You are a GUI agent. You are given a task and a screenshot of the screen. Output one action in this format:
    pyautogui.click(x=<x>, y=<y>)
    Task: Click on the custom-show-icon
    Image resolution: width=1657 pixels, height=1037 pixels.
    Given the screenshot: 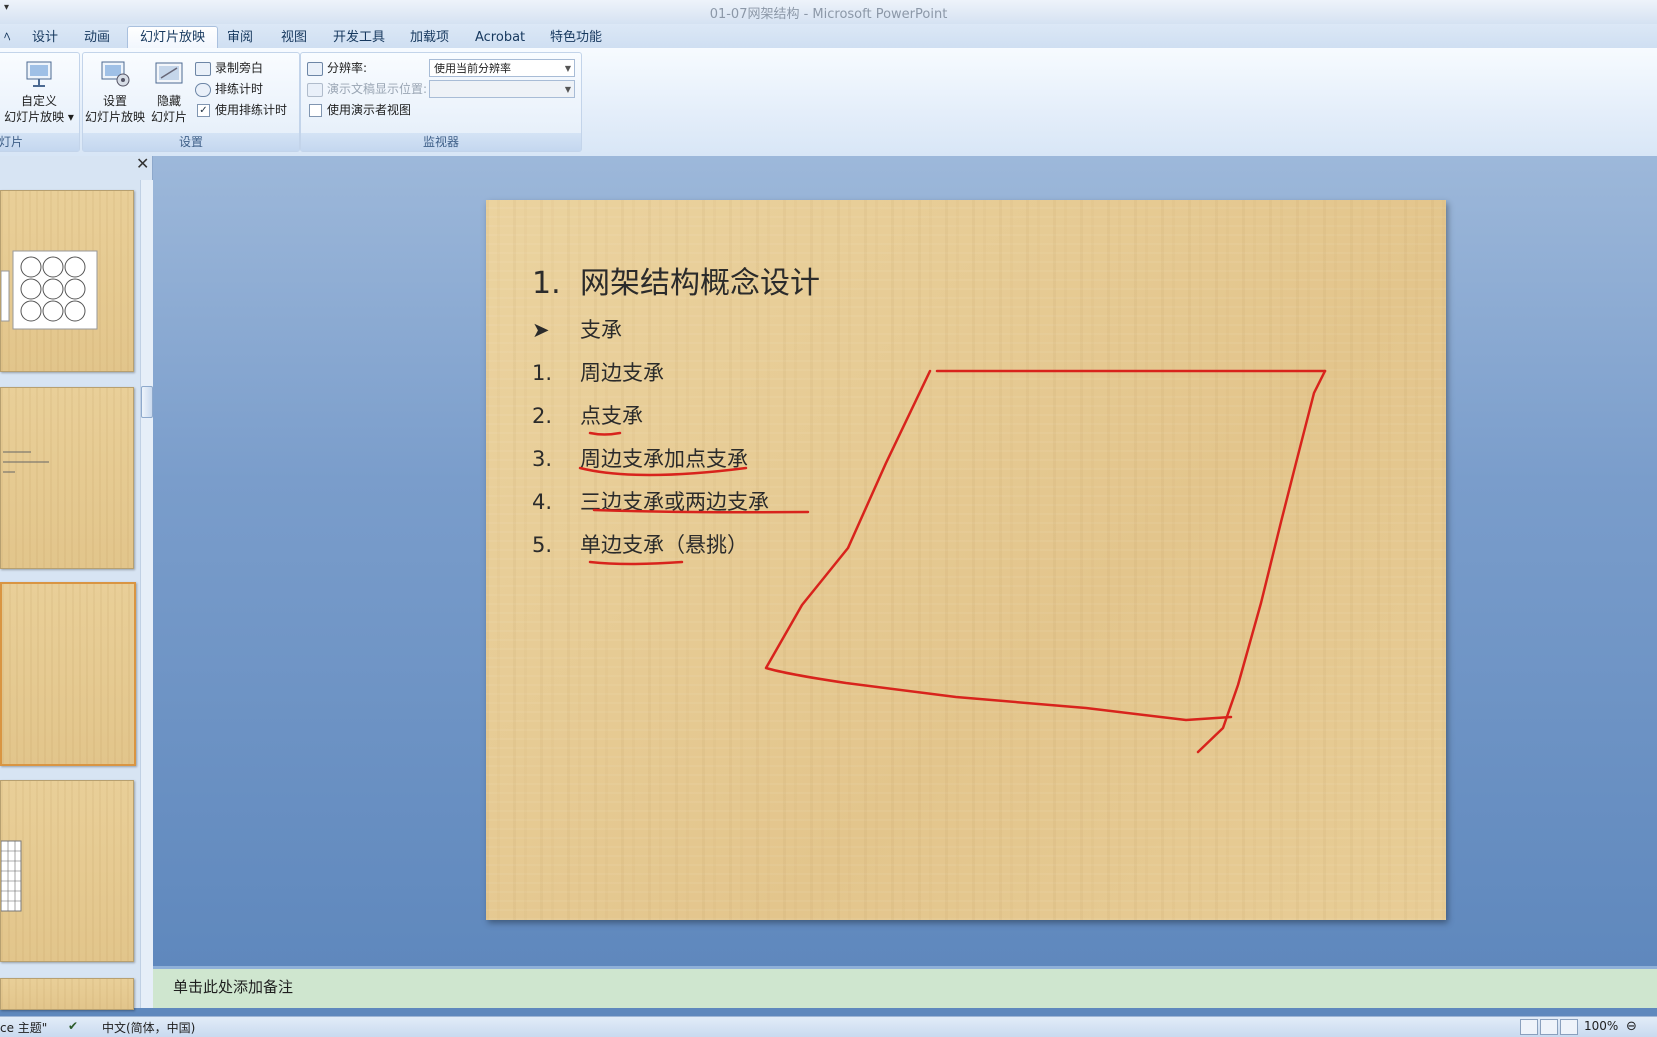 What is the action you would take?
    pyautogui.click(x=39, y=74)
    